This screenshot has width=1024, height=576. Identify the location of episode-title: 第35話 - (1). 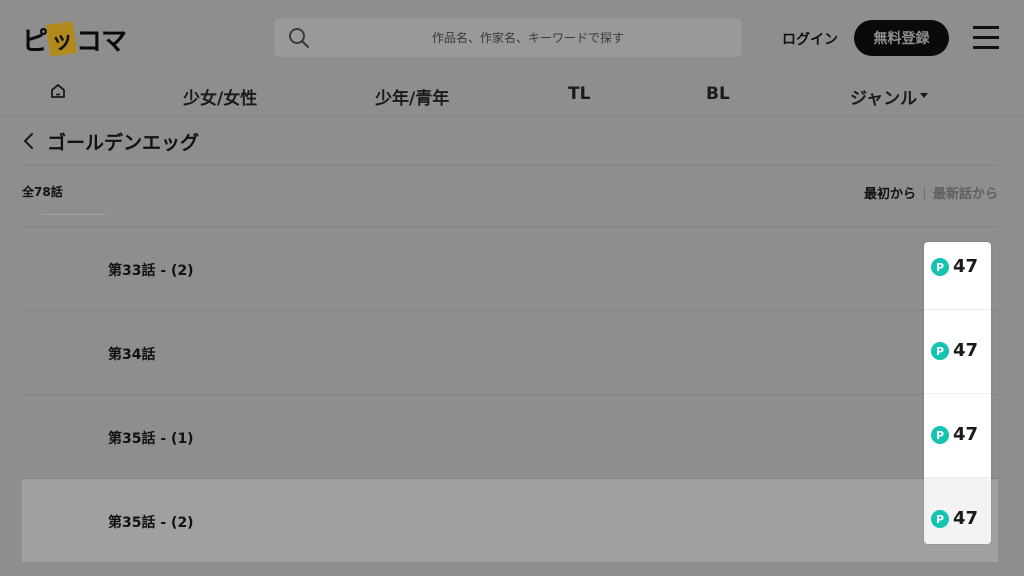
(151, 439).